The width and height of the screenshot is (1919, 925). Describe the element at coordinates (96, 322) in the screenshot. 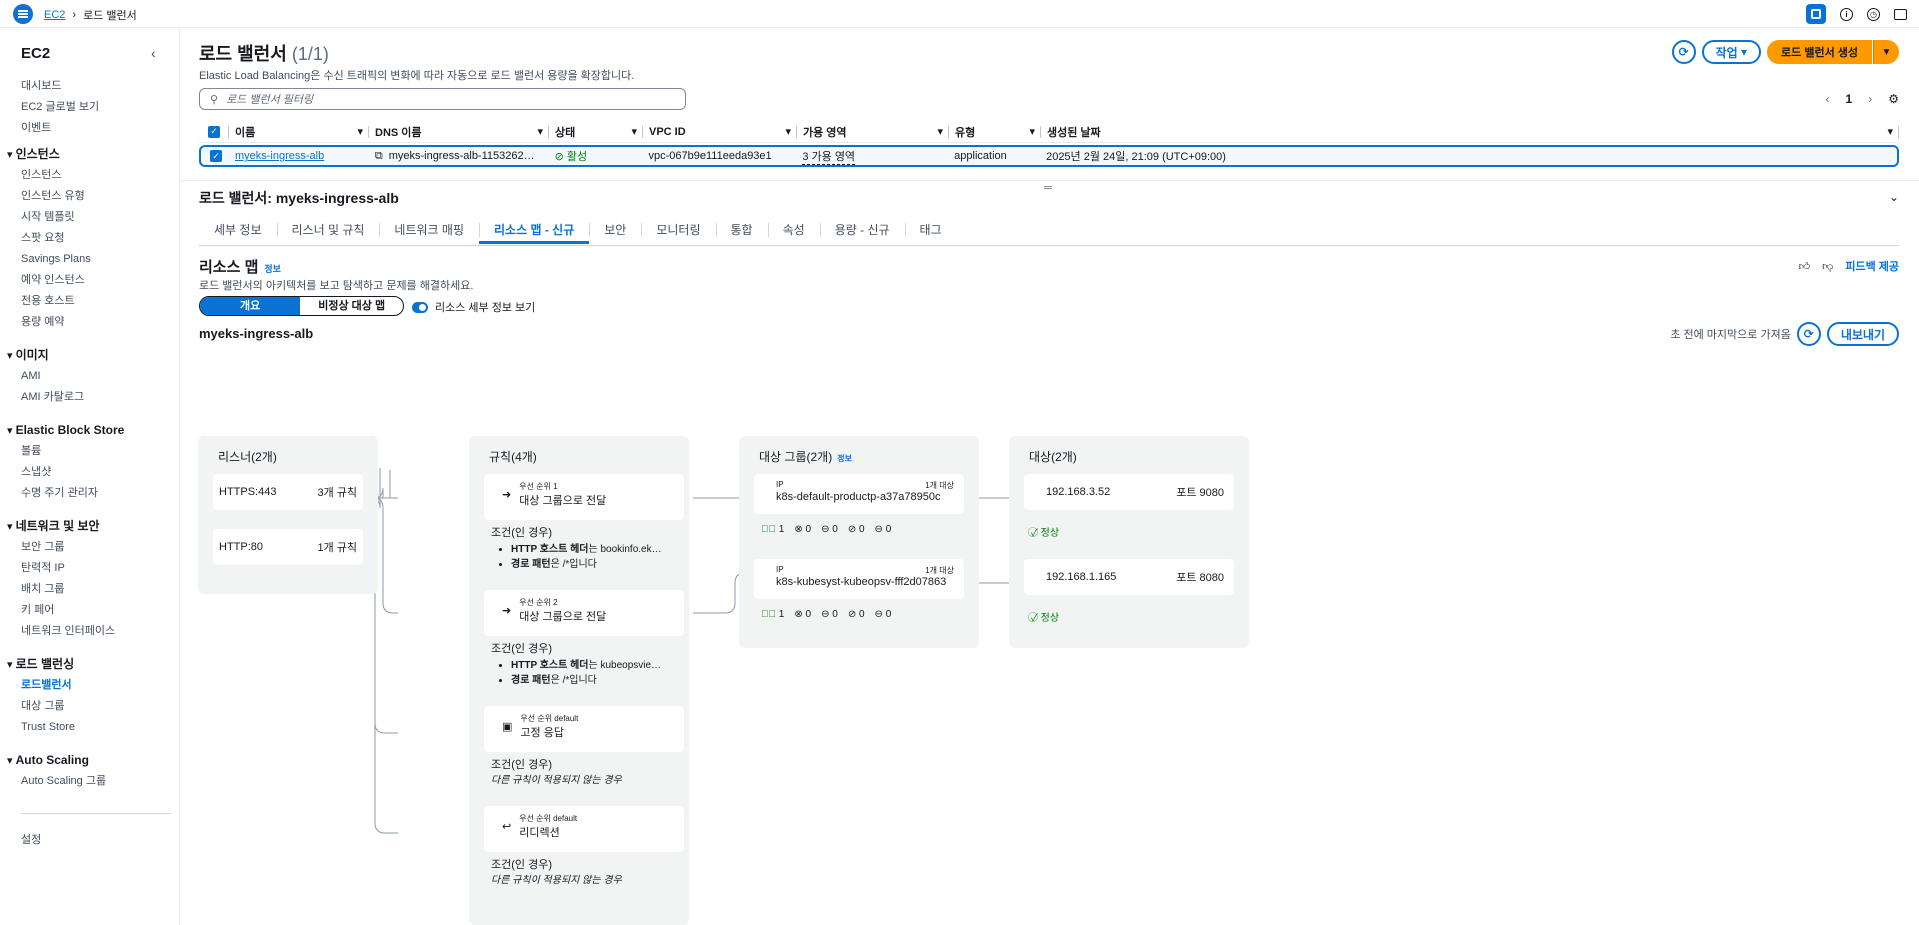

I see `sidebar-item: 용량 예약` at that location.